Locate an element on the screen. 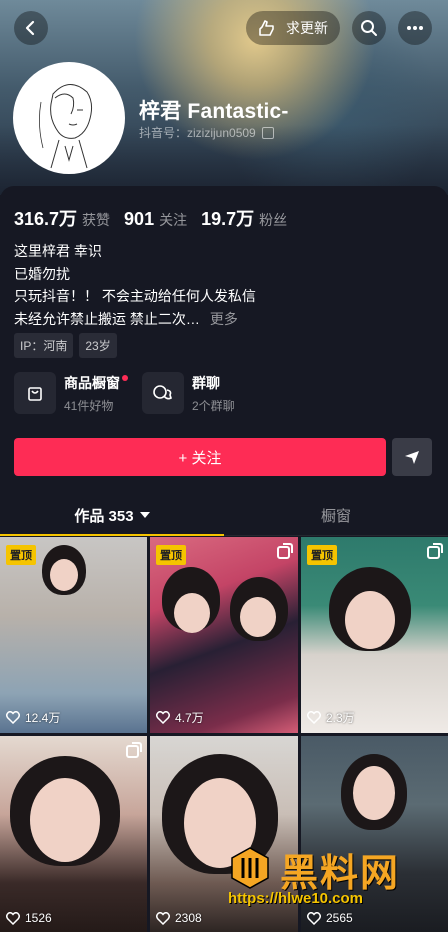 The width and height of the screenshot is (448, 932). avatar is located at coordinates (69, 118).